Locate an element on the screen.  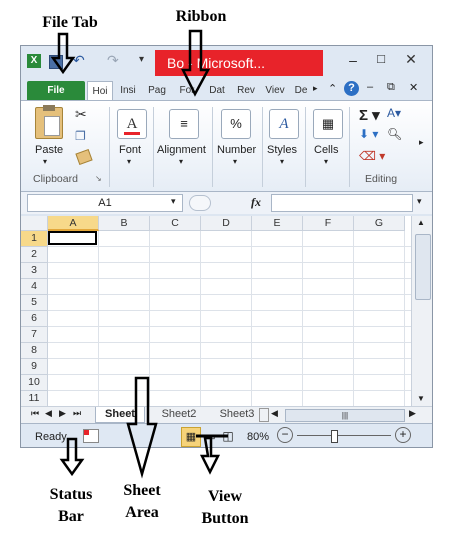
ribbon-arrow is located at coordinates (195, 63).